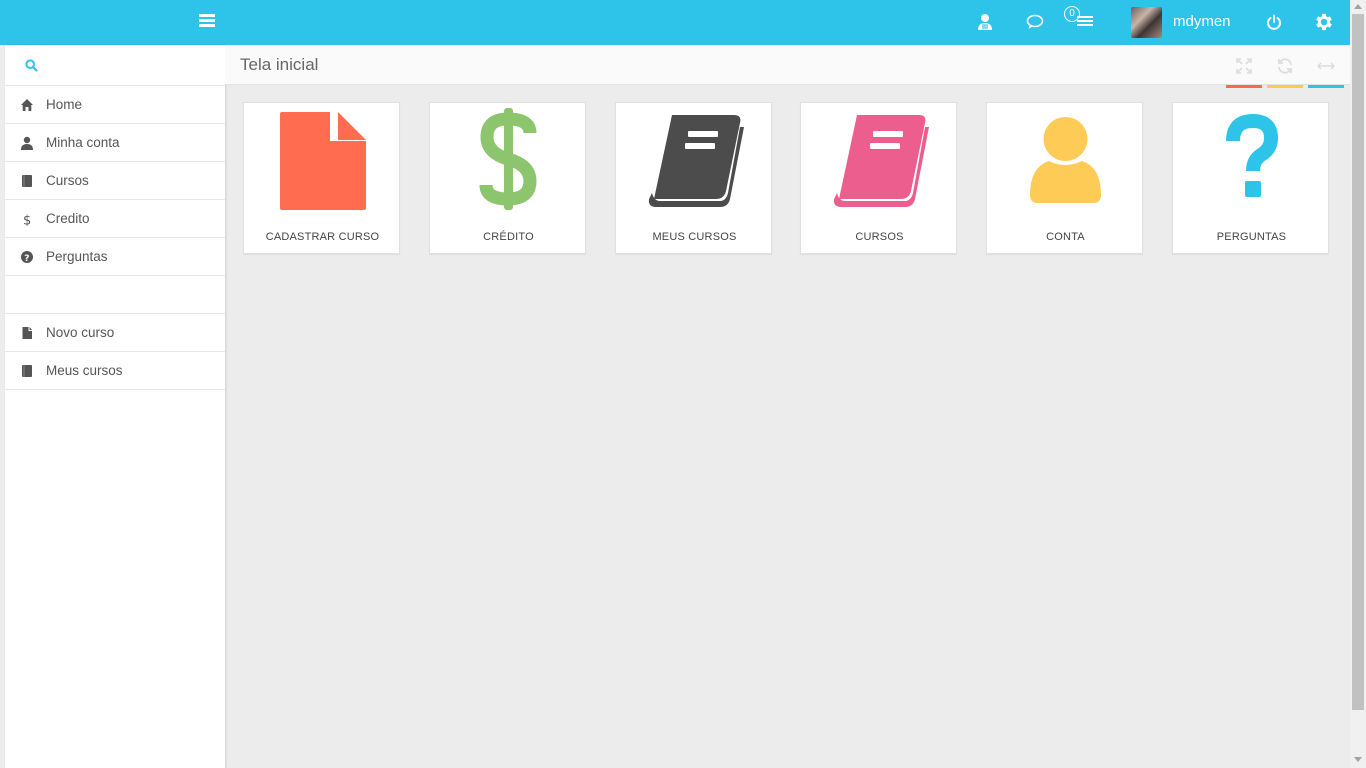 This screenshot has height=768, width=1366. Describe the element at coordinates (1244, 86) in the screenshot. I see `expand-color-bar` at that location.